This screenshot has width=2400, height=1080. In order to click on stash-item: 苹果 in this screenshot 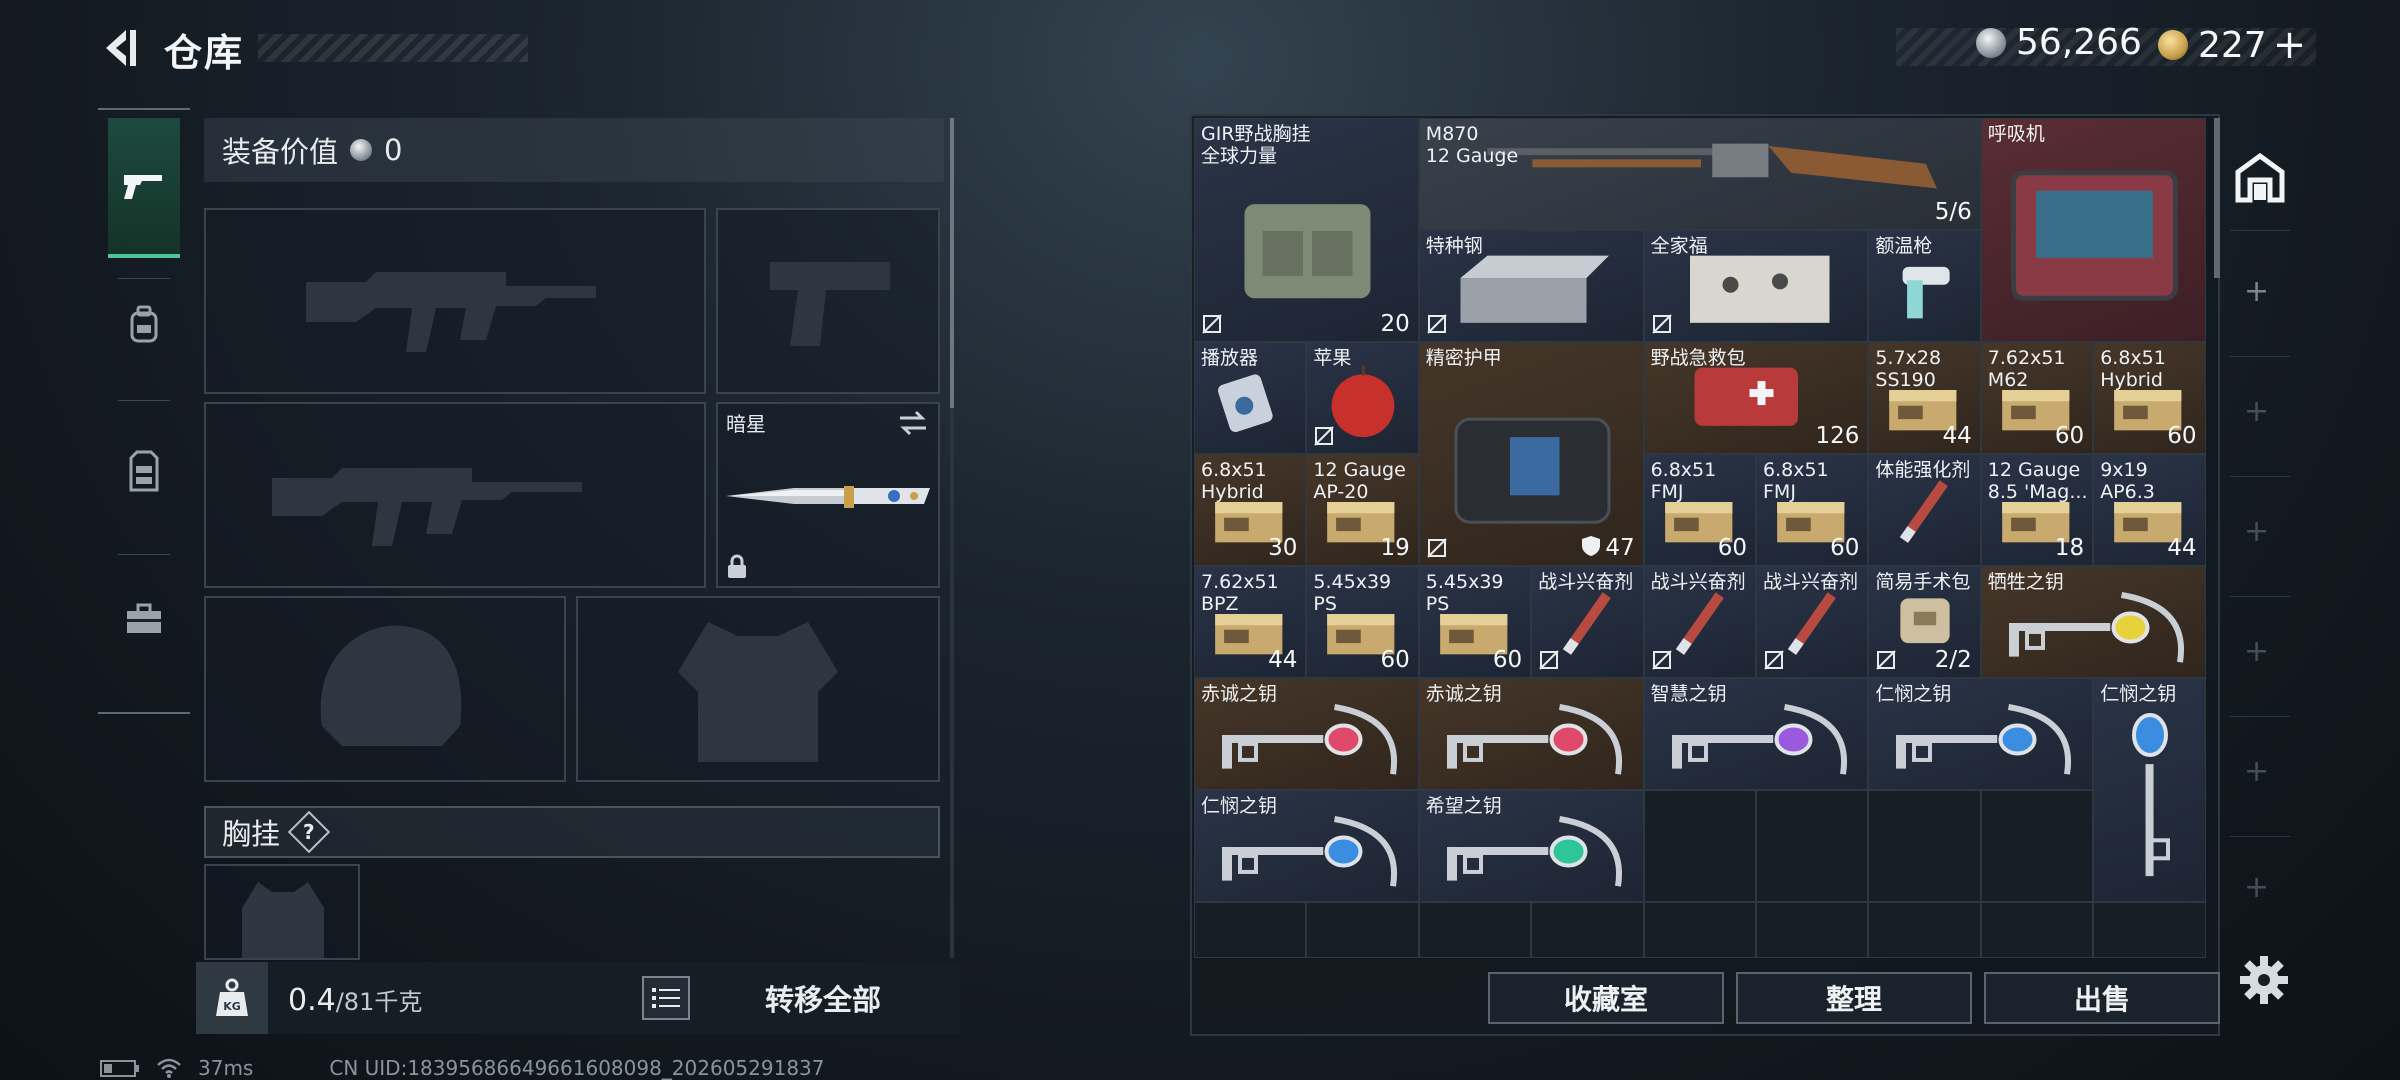, I will do `click(1362, 398)`.